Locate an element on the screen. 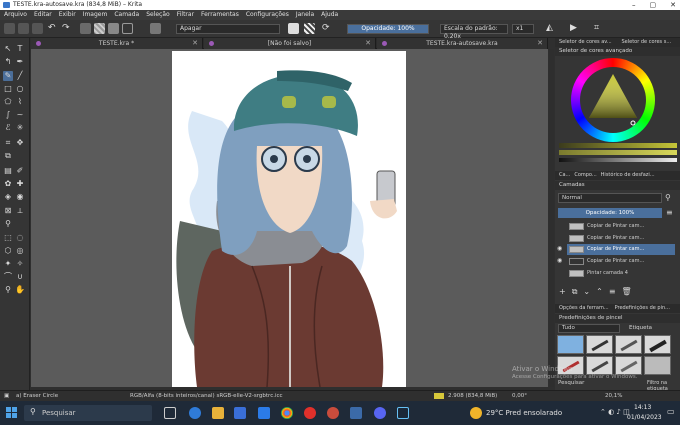  freehand-path-icon: ~ is located at coordinates (20, 115).